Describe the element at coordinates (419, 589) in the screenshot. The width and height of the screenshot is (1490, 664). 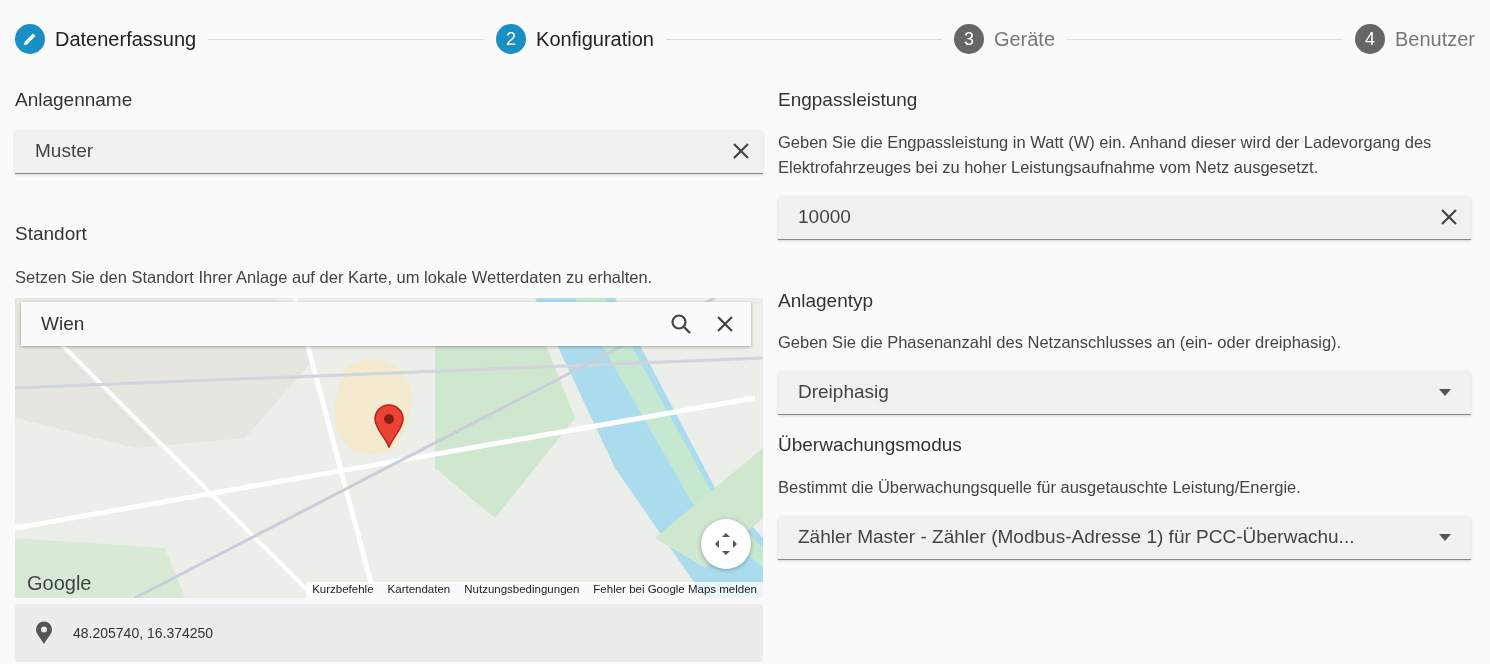
I see `map-link: Kartendaten` at that location.